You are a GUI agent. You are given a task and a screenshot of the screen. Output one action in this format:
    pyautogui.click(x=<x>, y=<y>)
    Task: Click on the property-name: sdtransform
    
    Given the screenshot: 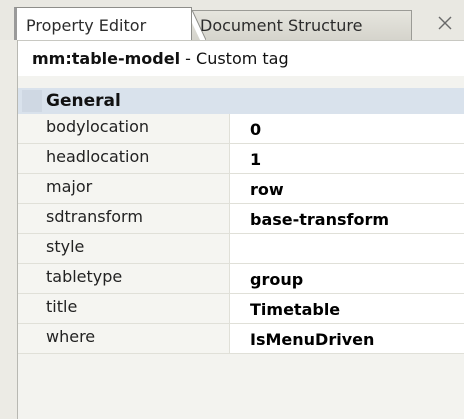 What is the action you would take?
    pyautogui.click(x=124, y=218)
    